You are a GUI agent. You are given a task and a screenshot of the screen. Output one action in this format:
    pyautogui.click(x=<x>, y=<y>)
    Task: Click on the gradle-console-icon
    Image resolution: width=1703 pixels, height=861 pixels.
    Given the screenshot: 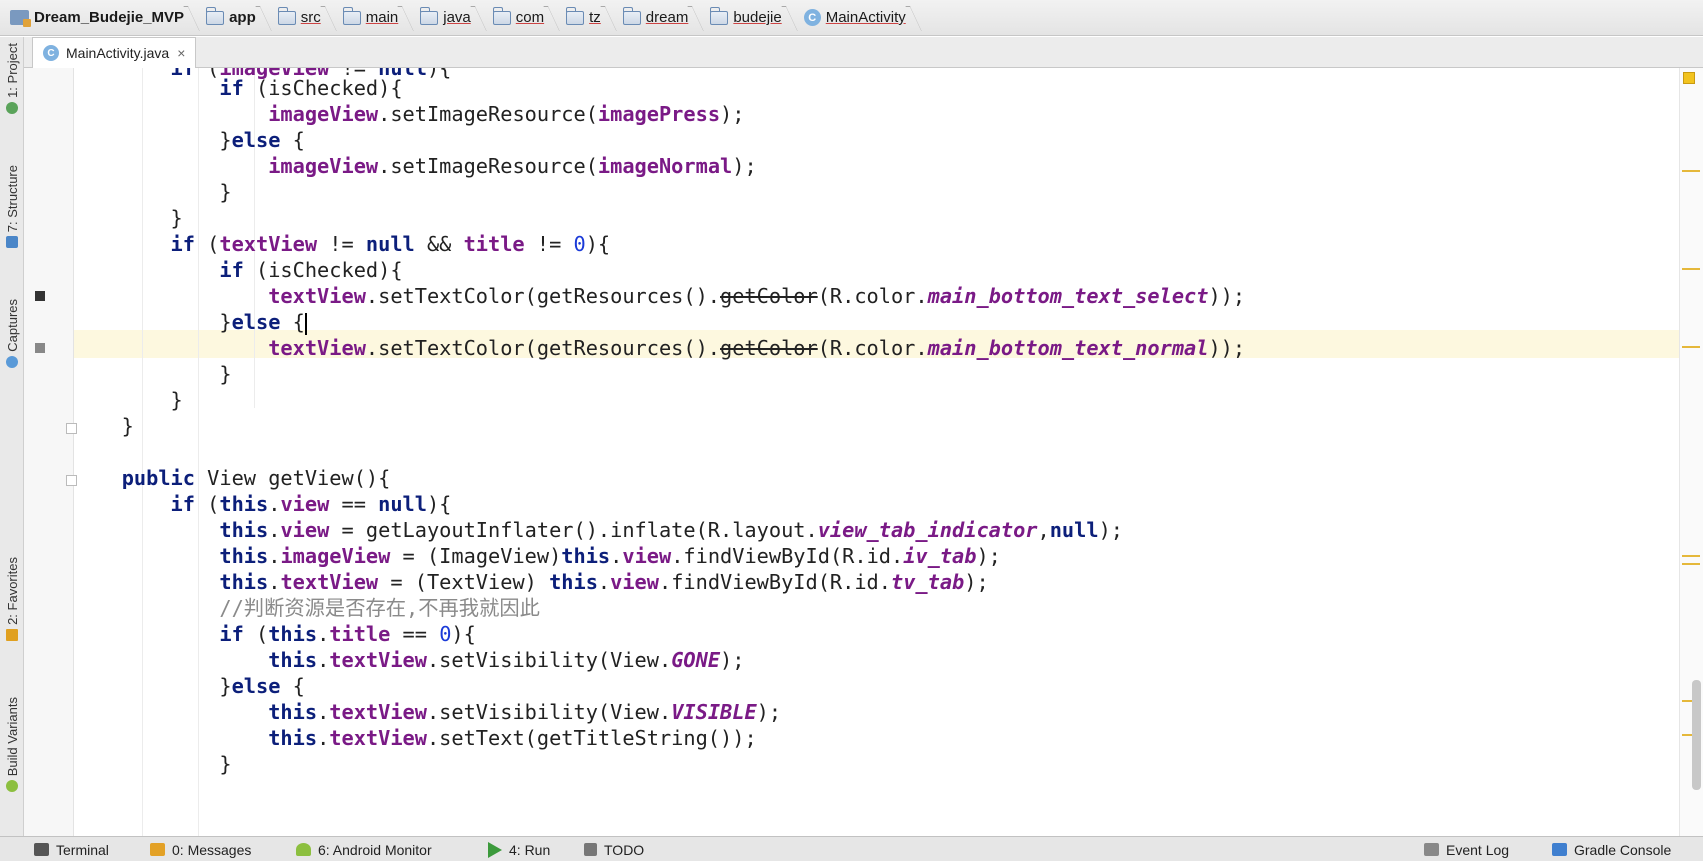 What is the action you would take?
    pyautogui.click(x=1559, y=849)
    